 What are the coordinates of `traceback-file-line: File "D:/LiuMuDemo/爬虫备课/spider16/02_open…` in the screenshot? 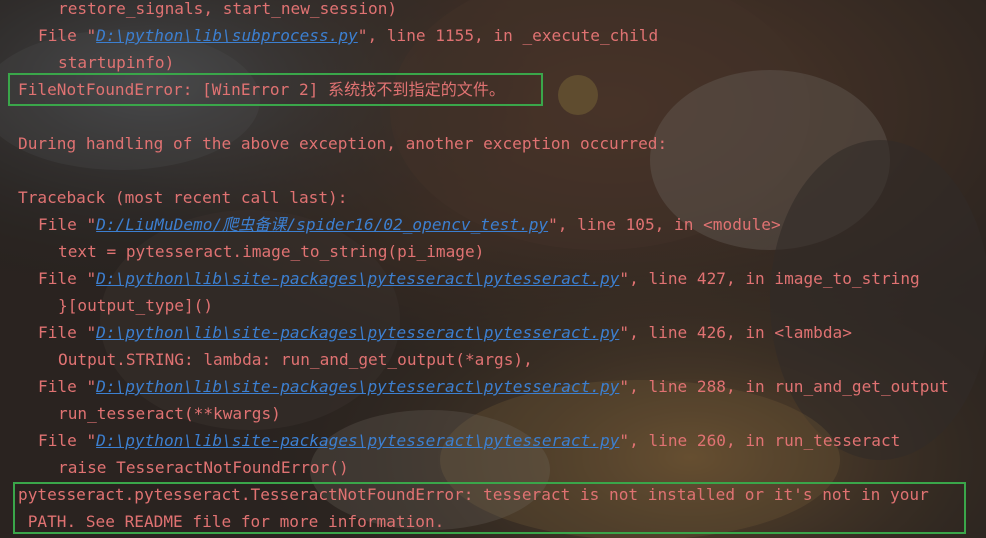 It's located at (409, 224).